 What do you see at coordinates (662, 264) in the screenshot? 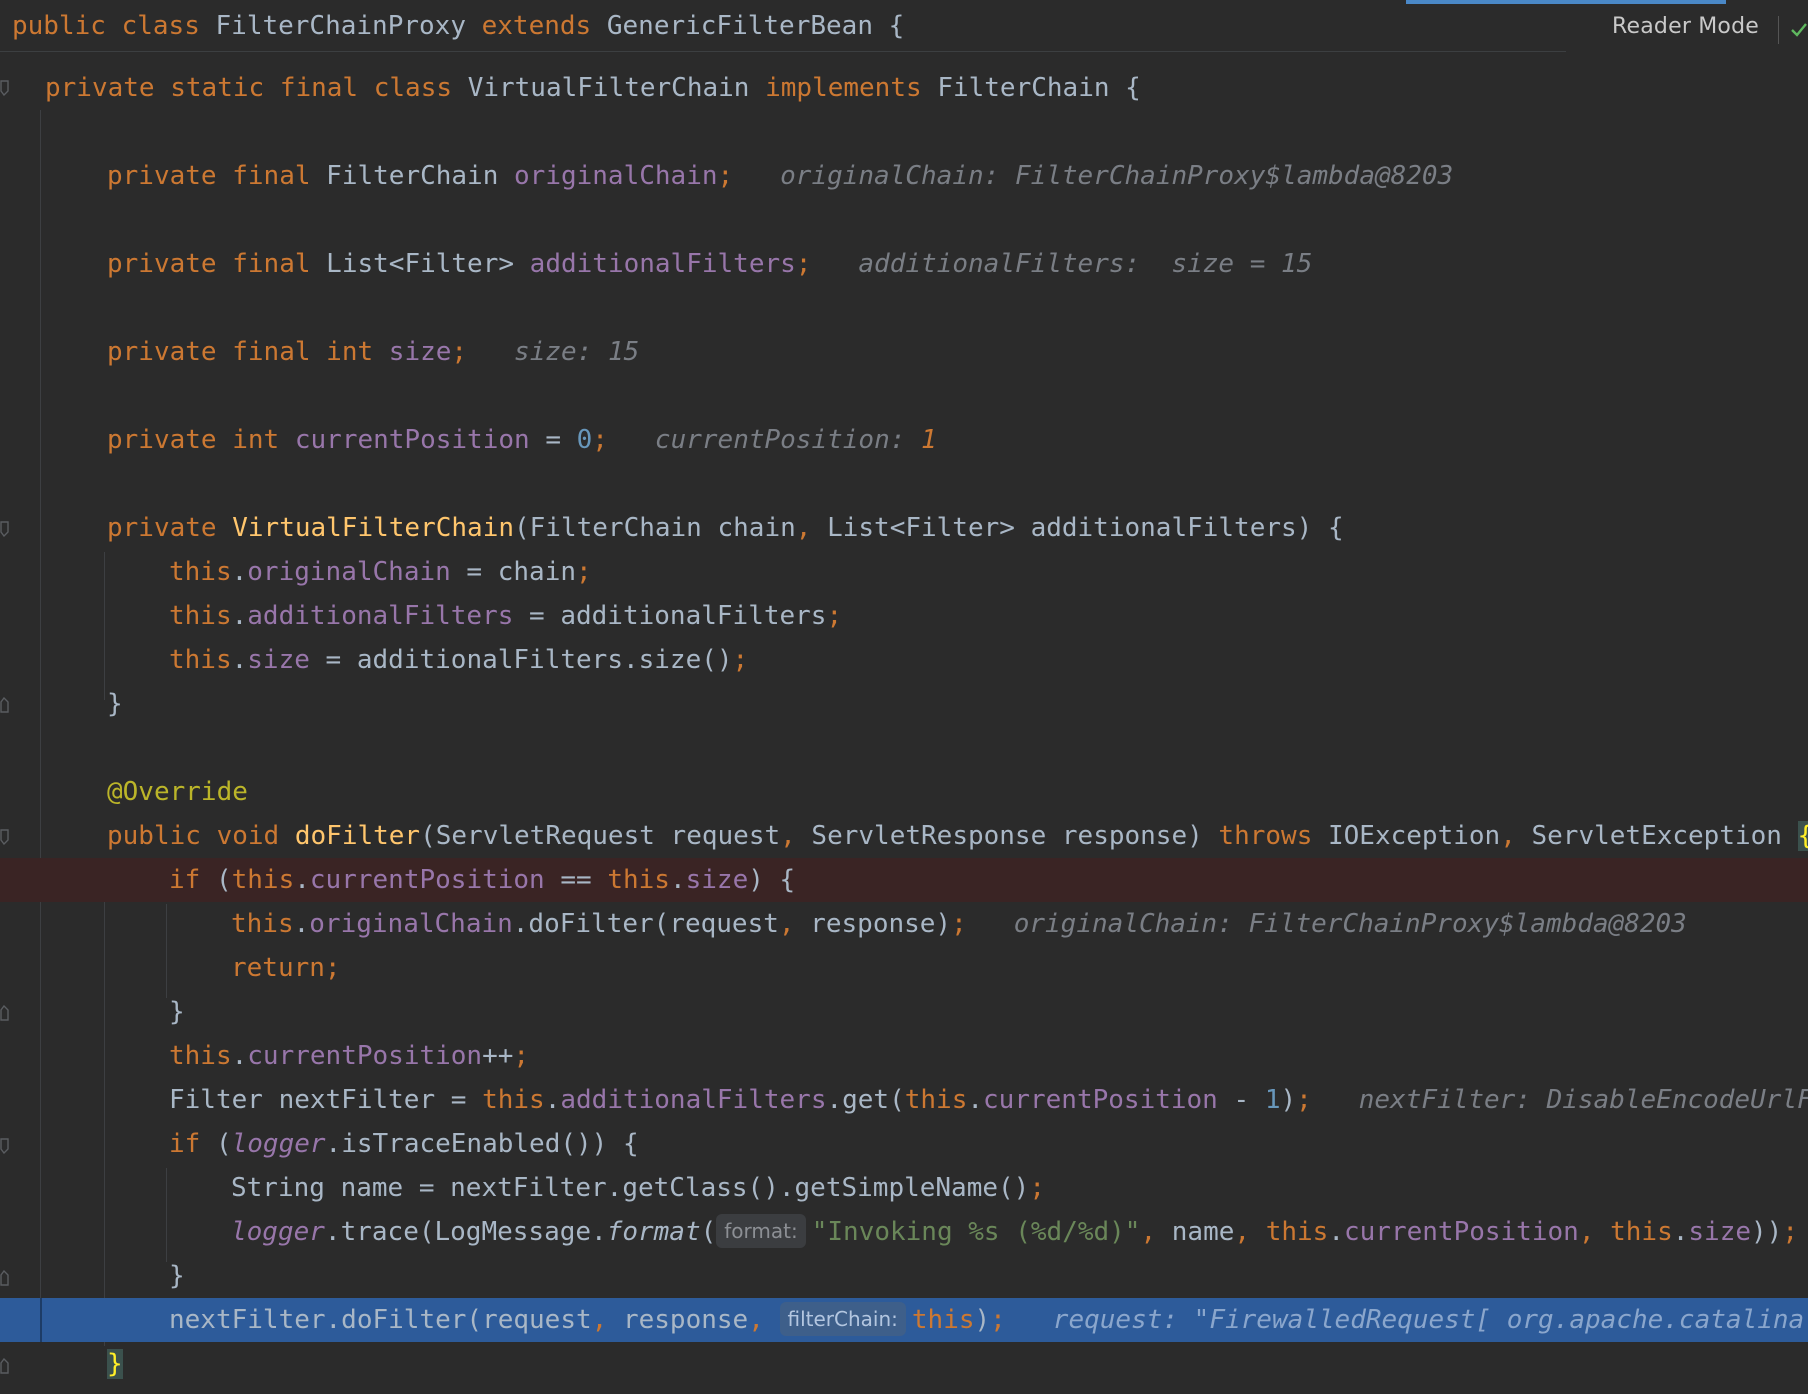
I see `field-name: additionalFilters` at bounding box center [662, 264].